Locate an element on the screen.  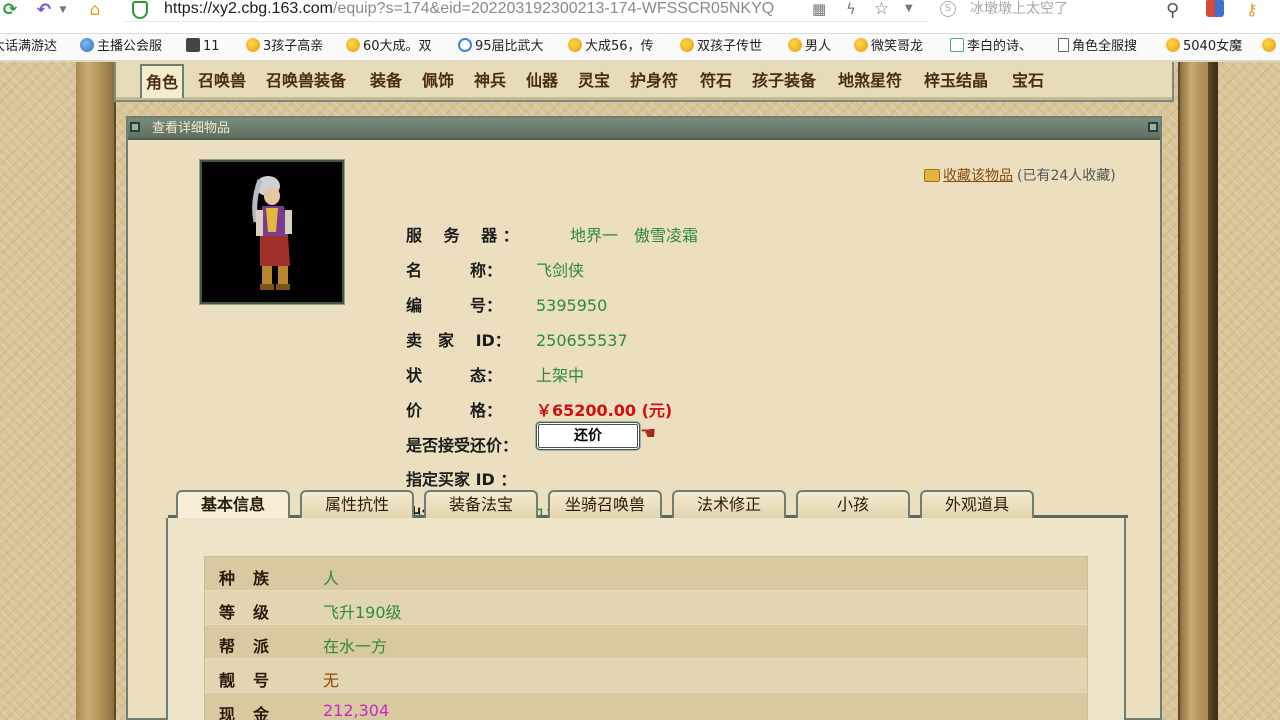
home-icon: ⌂ is located at coordinates (95, 10).